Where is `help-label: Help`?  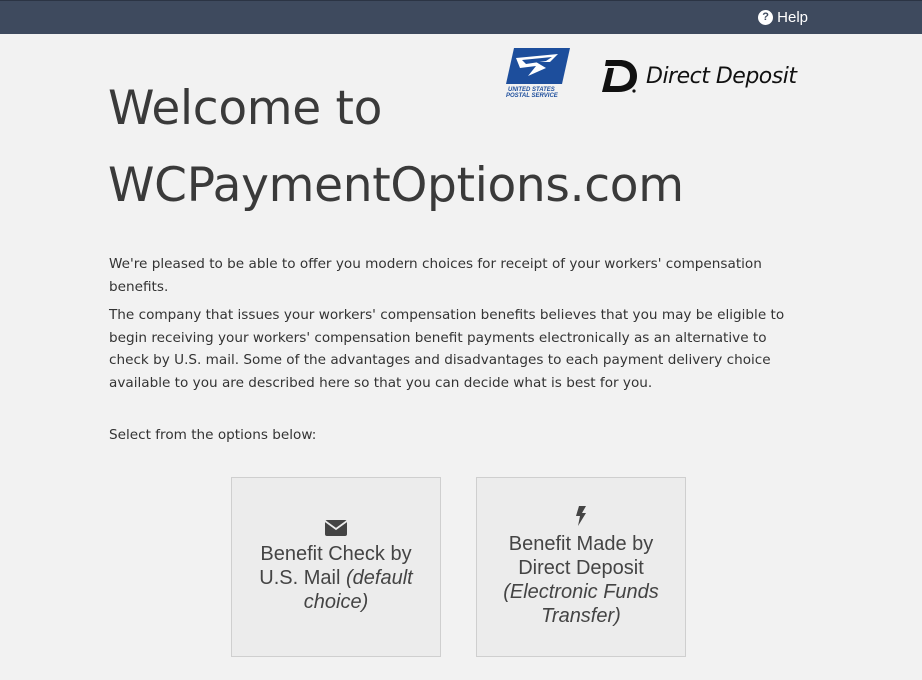 help-label: Help is located at coordinates (792, 17).